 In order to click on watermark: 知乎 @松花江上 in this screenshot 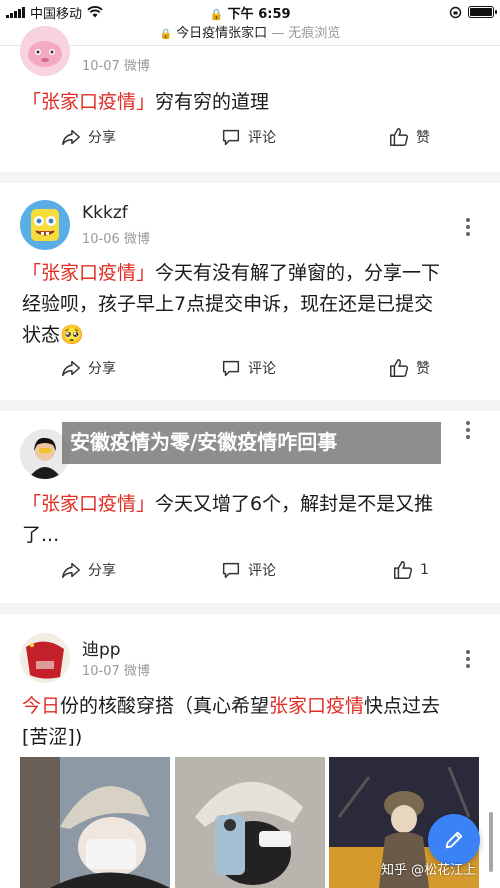, I will do `click(429, 870)`.